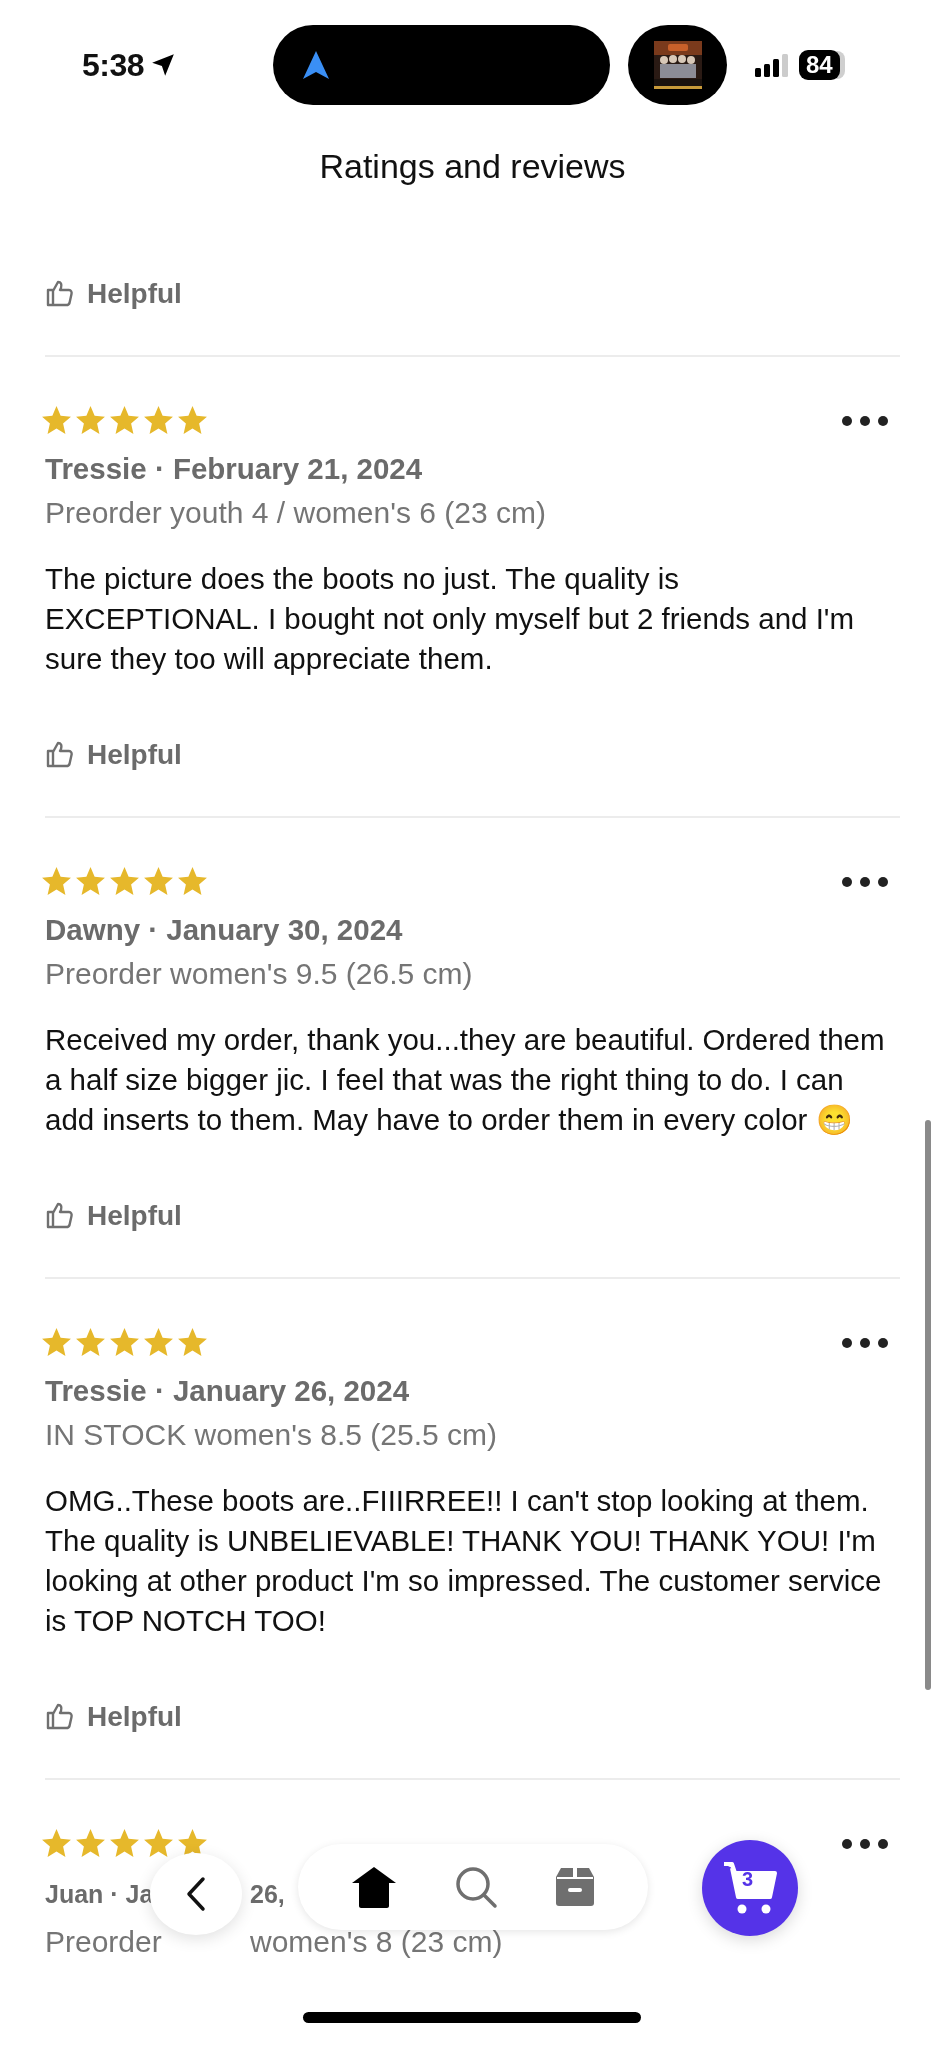  Describe the element at coordinates (476, 1887) in the screenshot. I see `search-icon` at that location.